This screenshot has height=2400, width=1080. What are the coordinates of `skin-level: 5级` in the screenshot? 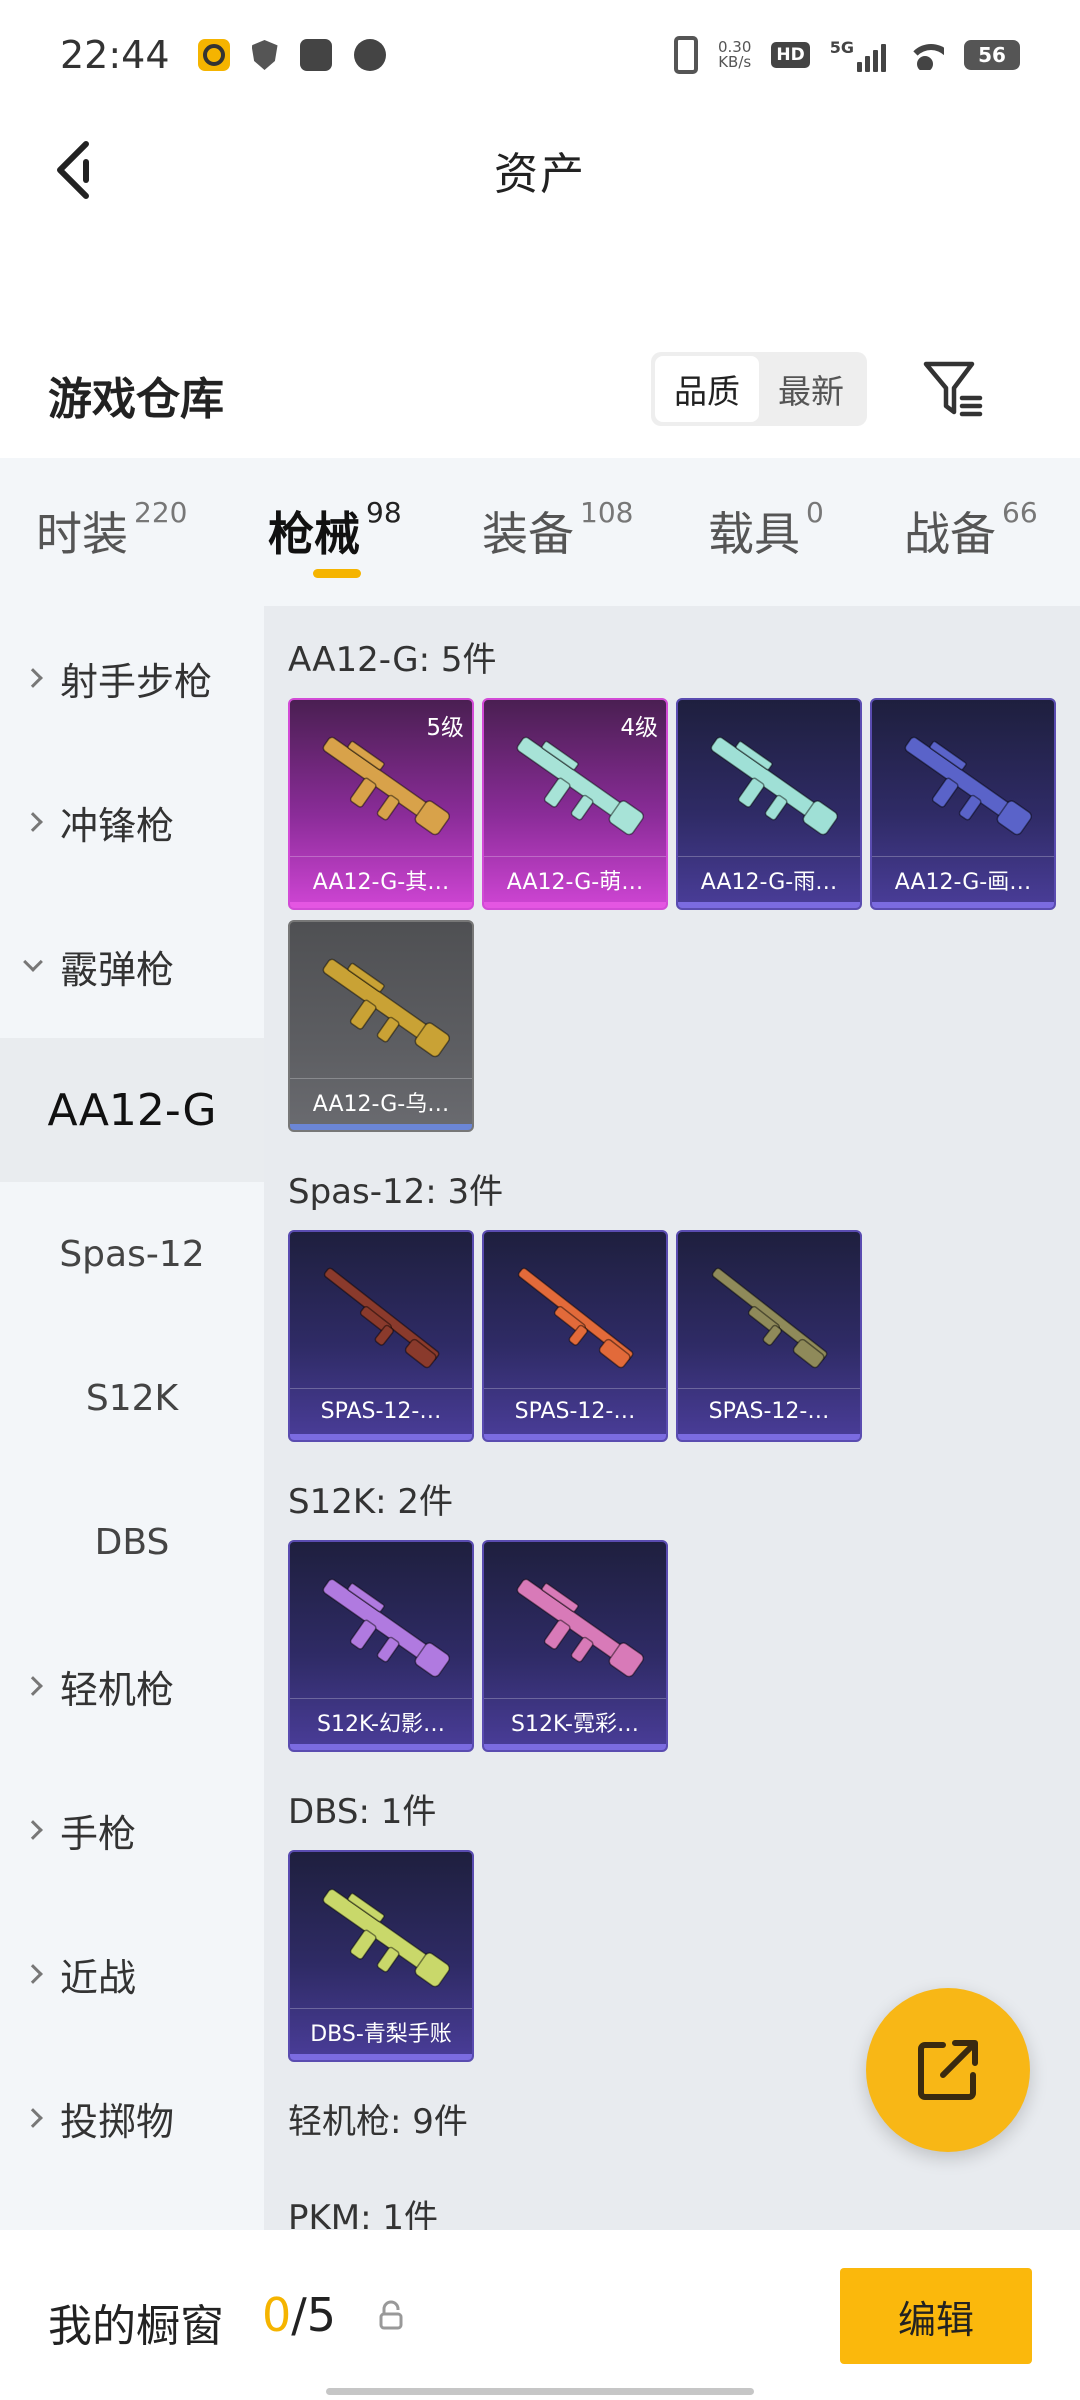 It's located at (445, 728).